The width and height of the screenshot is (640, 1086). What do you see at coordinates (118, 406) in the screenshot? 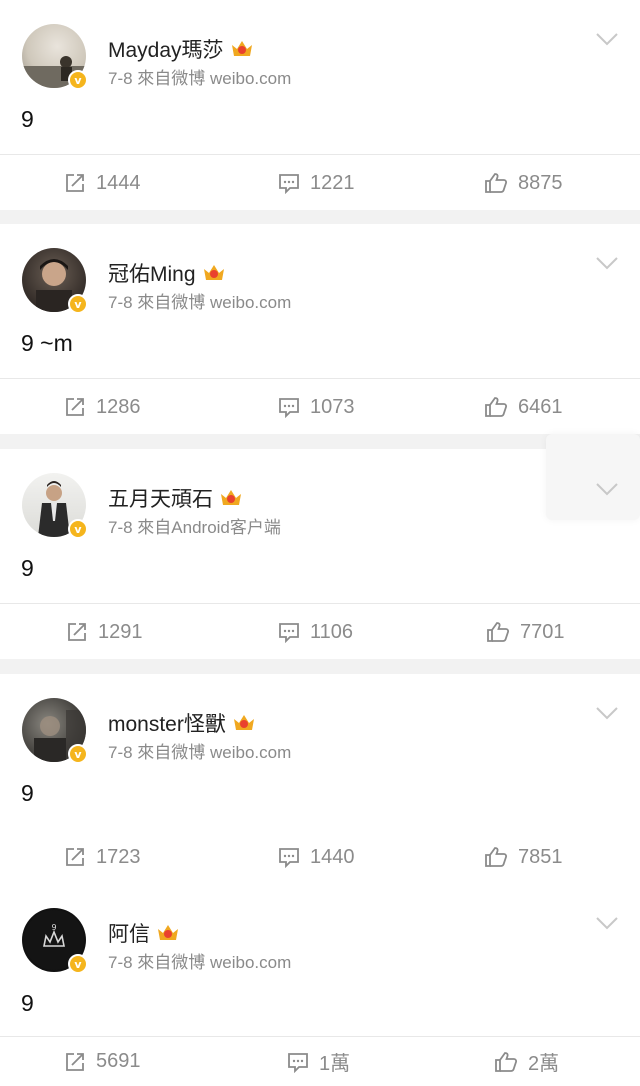
I see `repost-count: 1286` at bounding box center [118, 406].